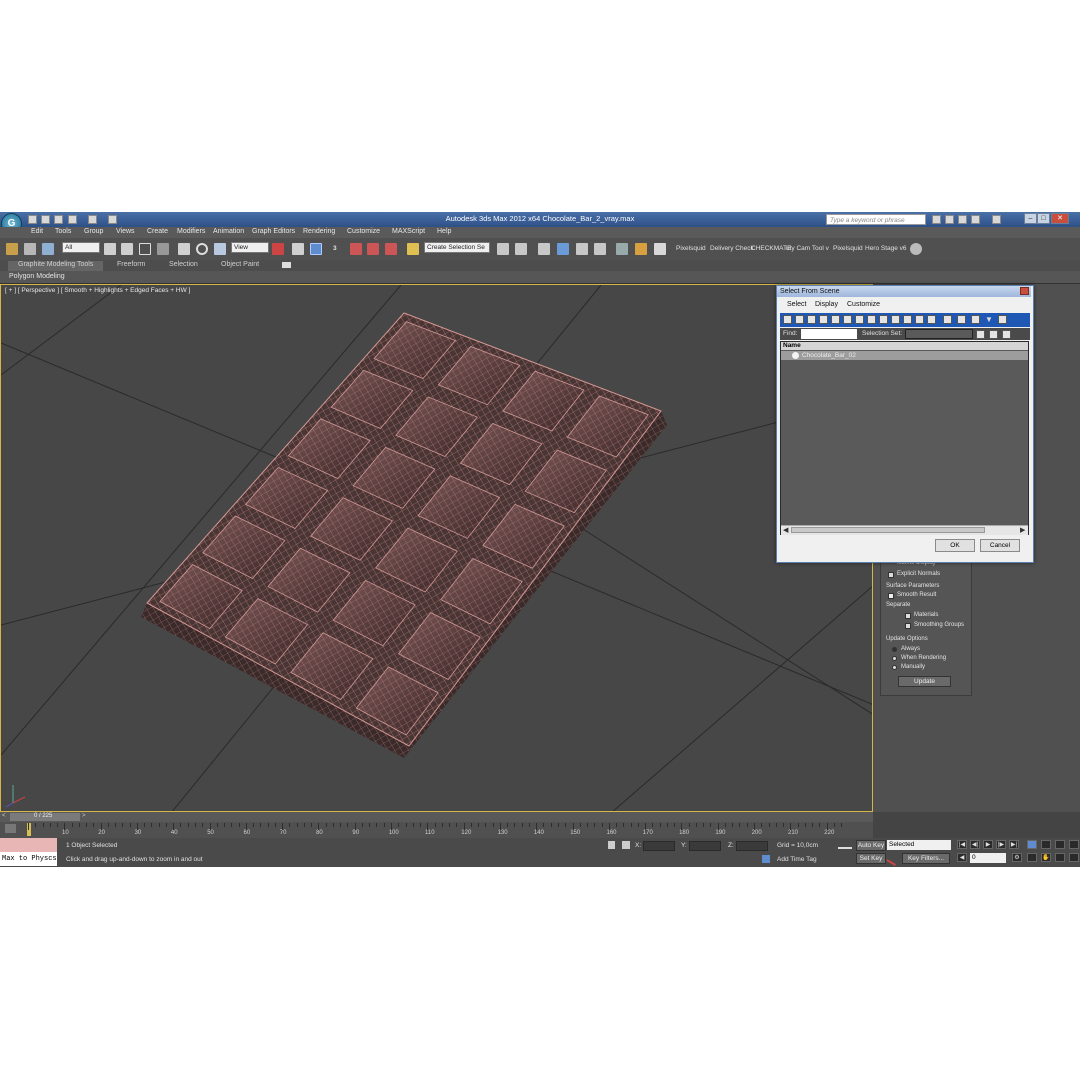 The width and height of the screenshot is (1080, 1080). What do you see at coordinates (183, 266) in the screenshot?
I see `tab-selection: Selection` at bounding box center [183, 266].